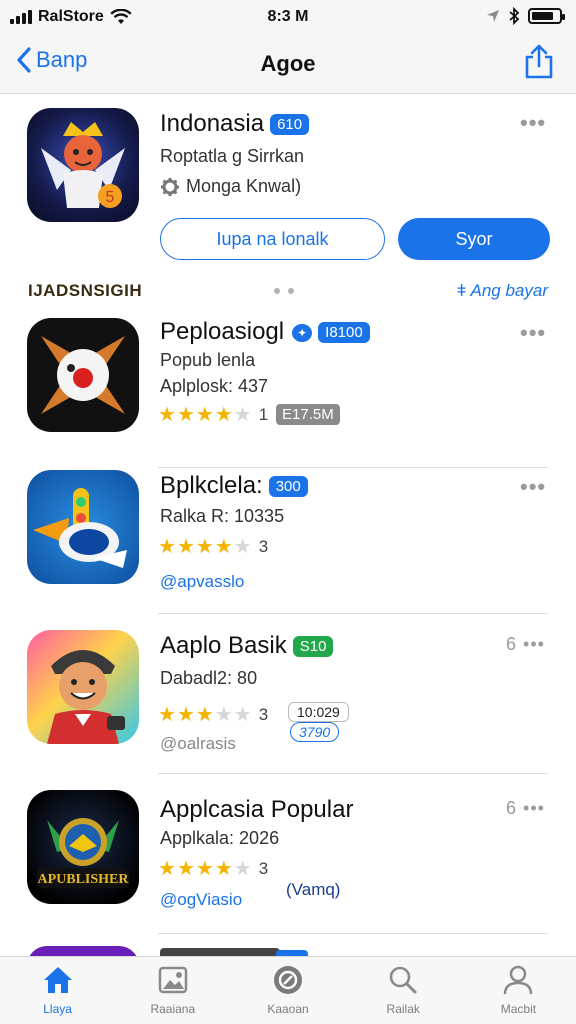 The image size is (576, 1024). Describe the element at coordinates (290, 125) in the screenshot. I see `featured-app-badge: 610` at that location.